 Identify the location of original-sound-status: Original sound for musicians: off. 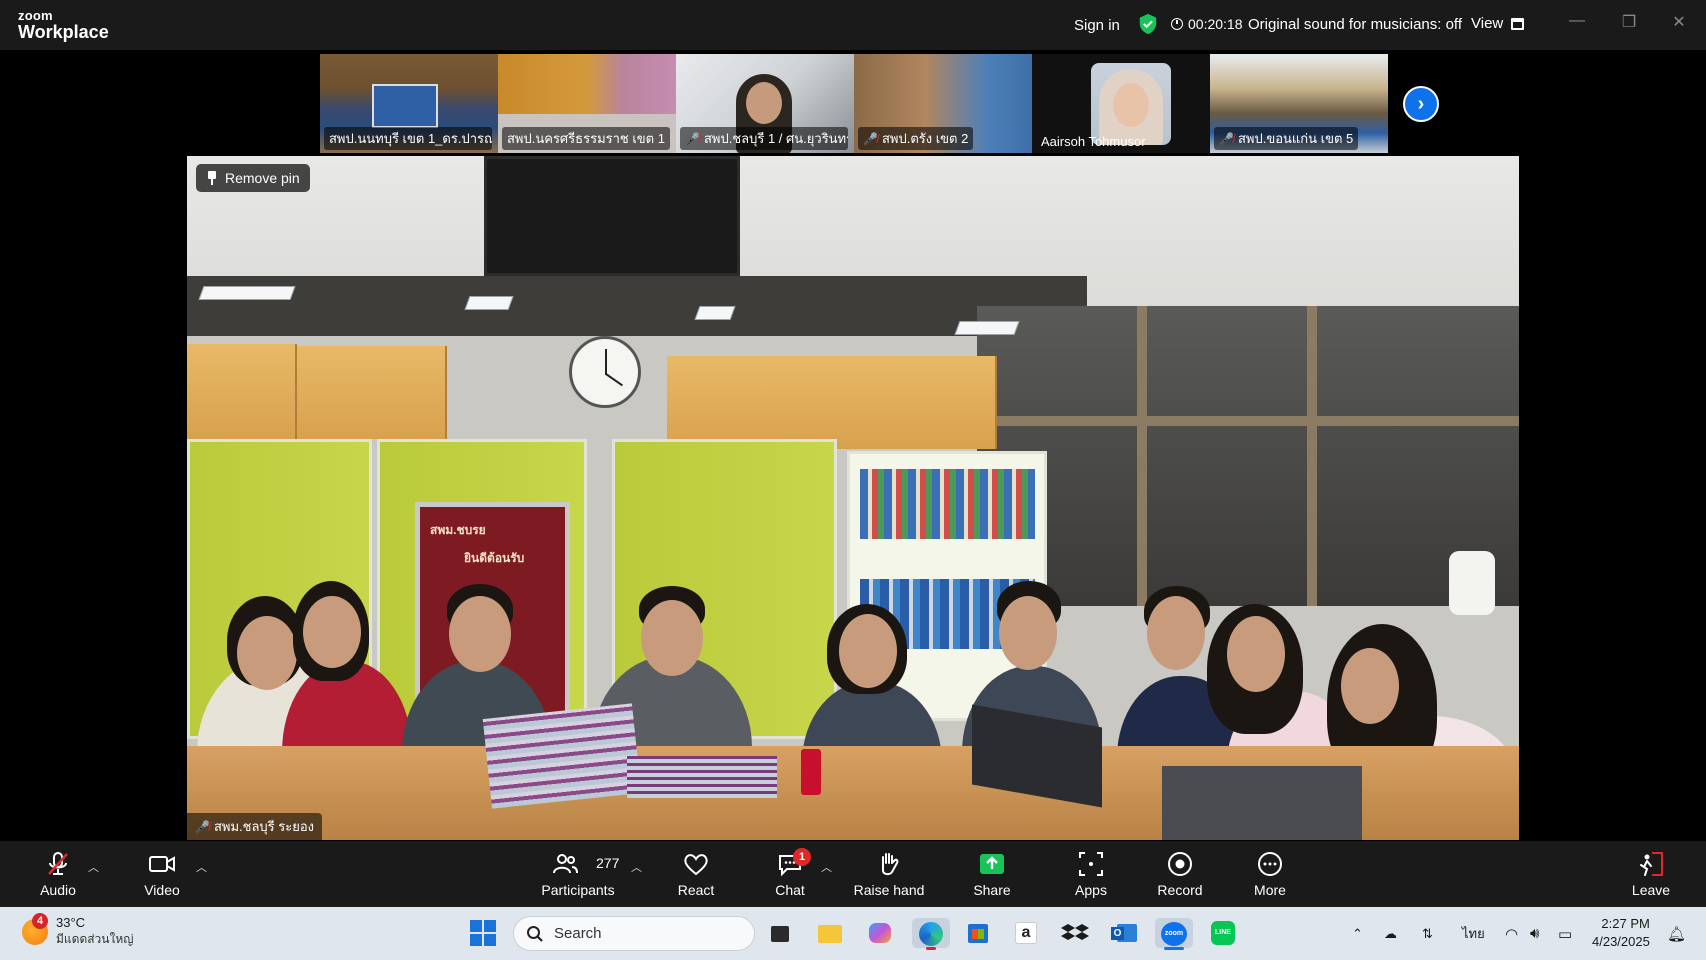
(1355, 24).